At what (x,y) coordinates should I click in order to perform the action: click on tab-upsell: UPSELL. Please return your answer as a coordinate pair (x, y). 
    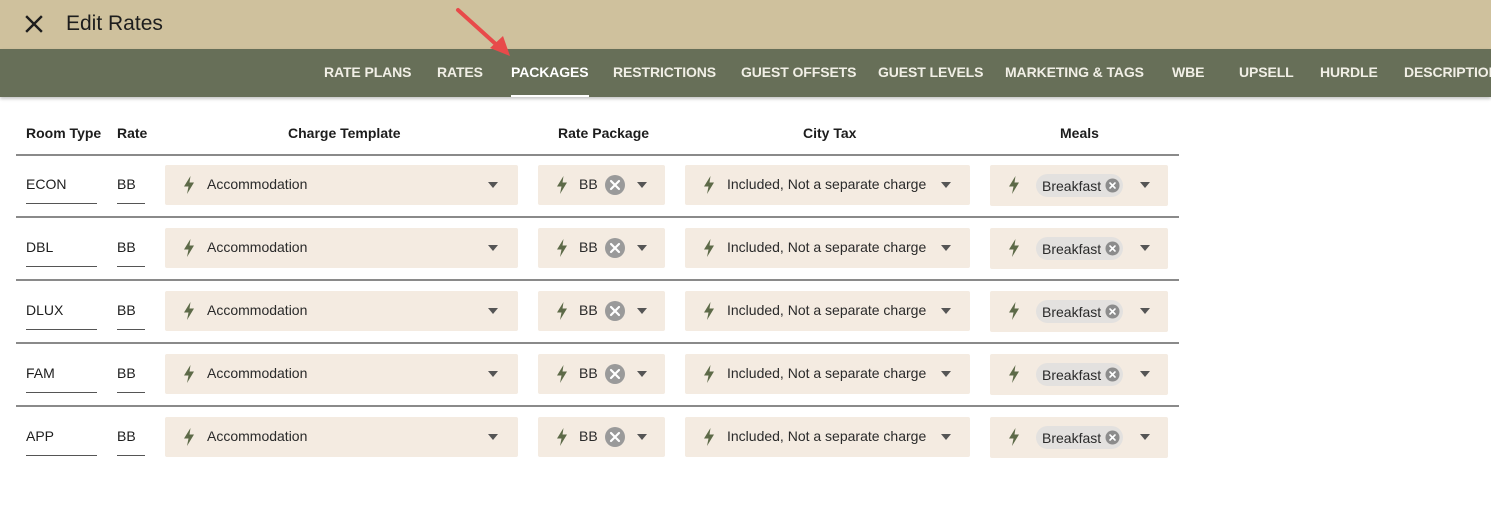
    Looking at the image, I should click on (1266, 73).